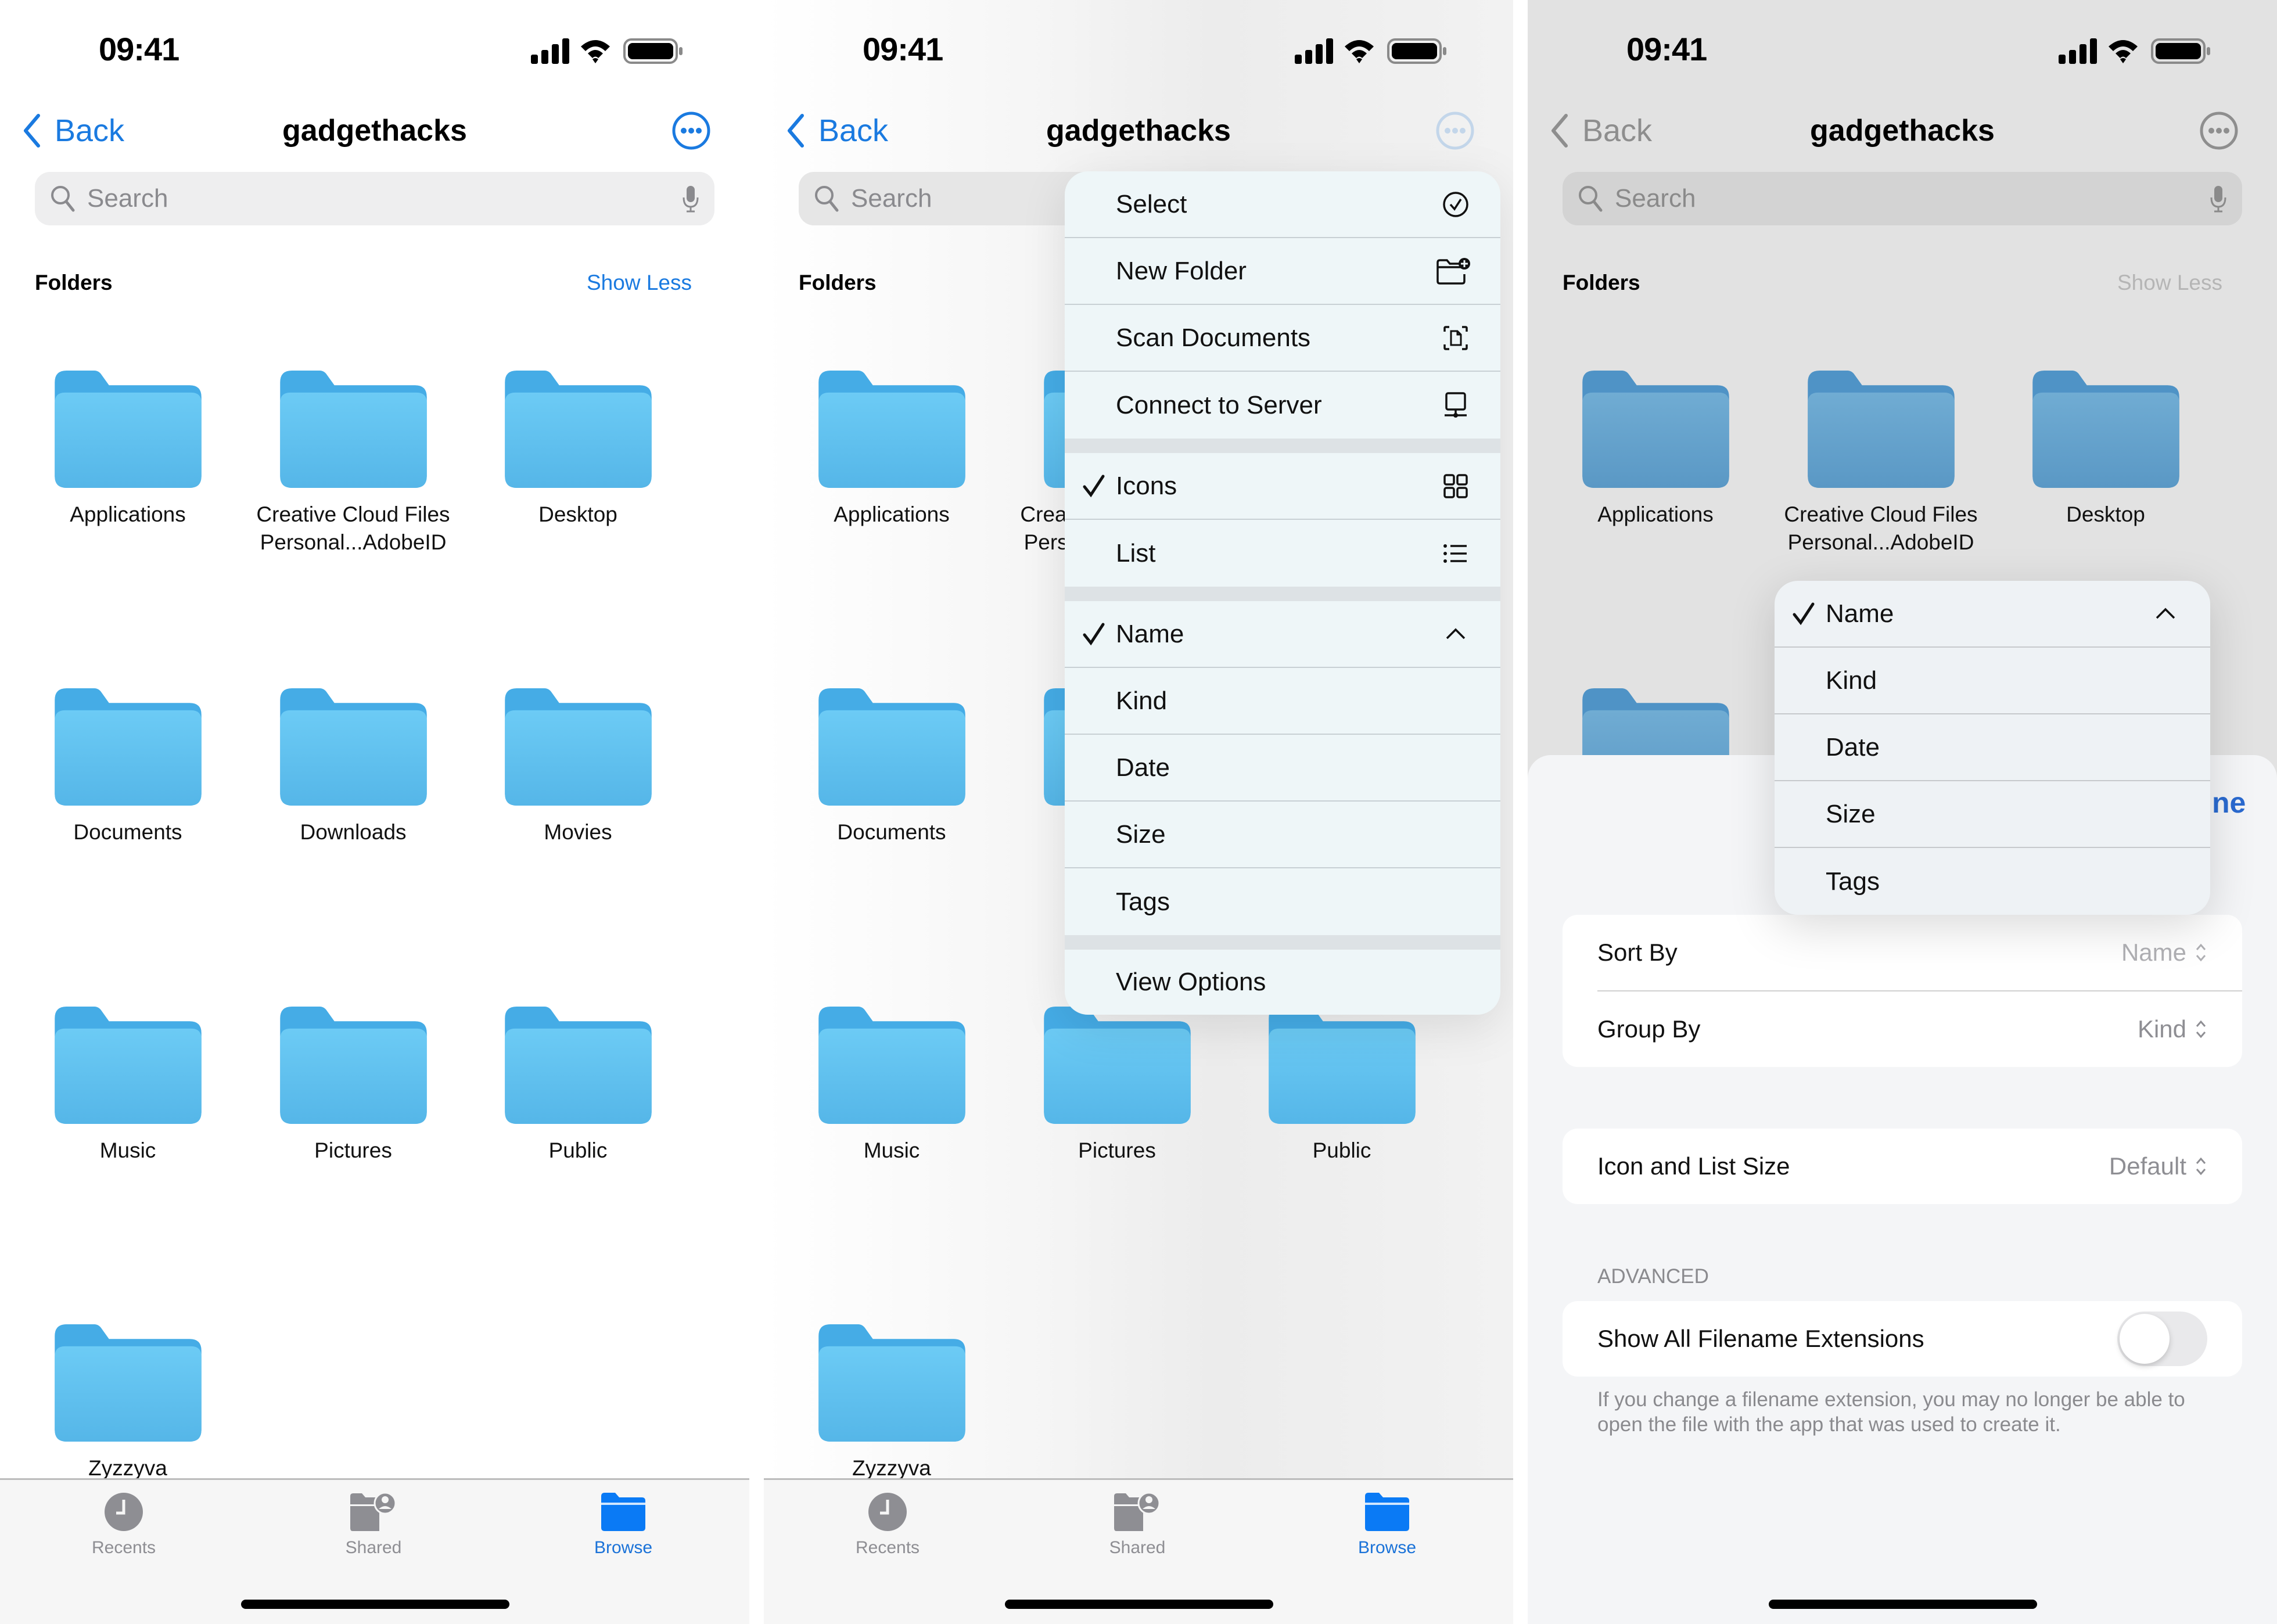  What do you see at coordinates (1282, 701) in the screenshot?
I see `menu-item-sort-kind: Kind` at bounding box center [1282, 701].